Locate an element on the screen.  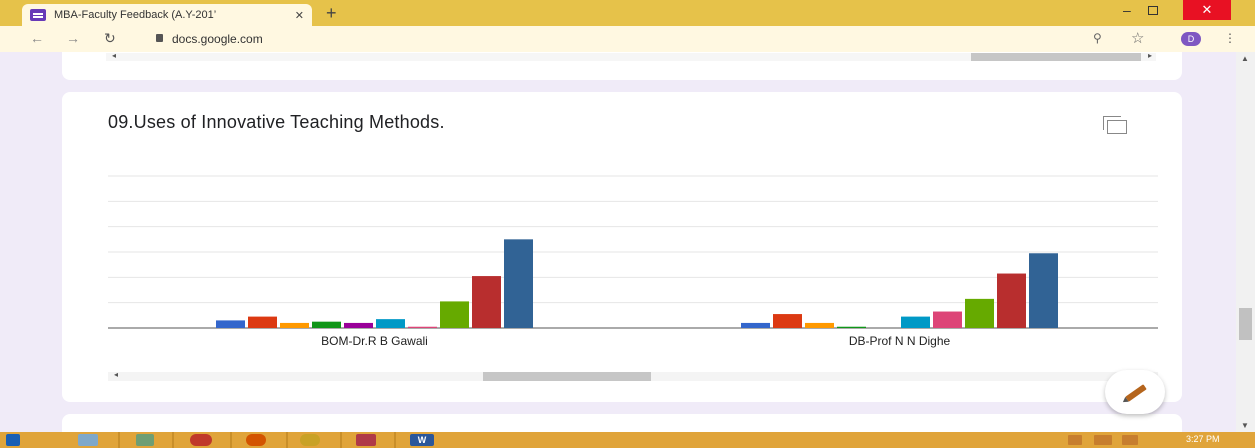
close-window-button: ✕ is located at coordinates (1207, 10).